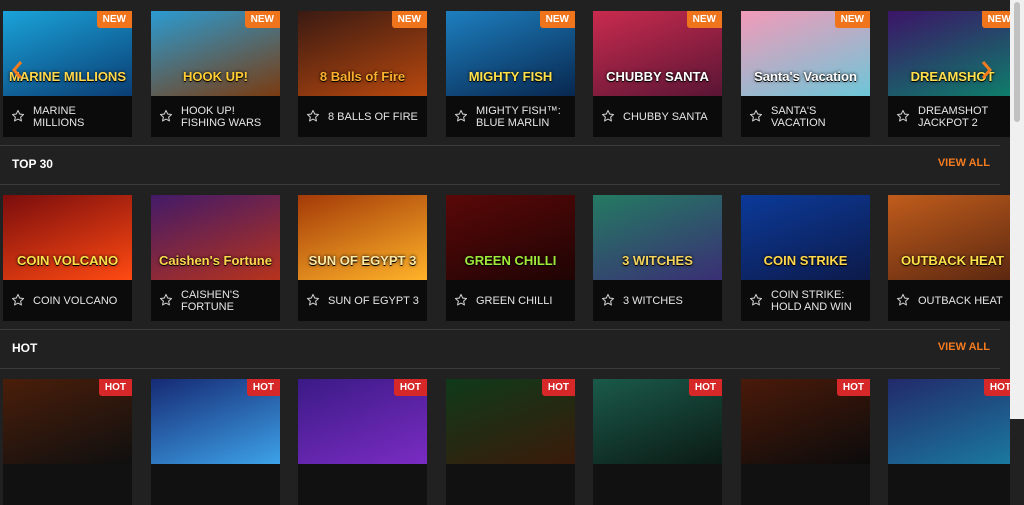 The width and height of the screenshot is (1024, 505). Describe the element at coordinates (805, 237) in the screenshot. I see `game-thumbnail: COIN STRIKE` at that location.